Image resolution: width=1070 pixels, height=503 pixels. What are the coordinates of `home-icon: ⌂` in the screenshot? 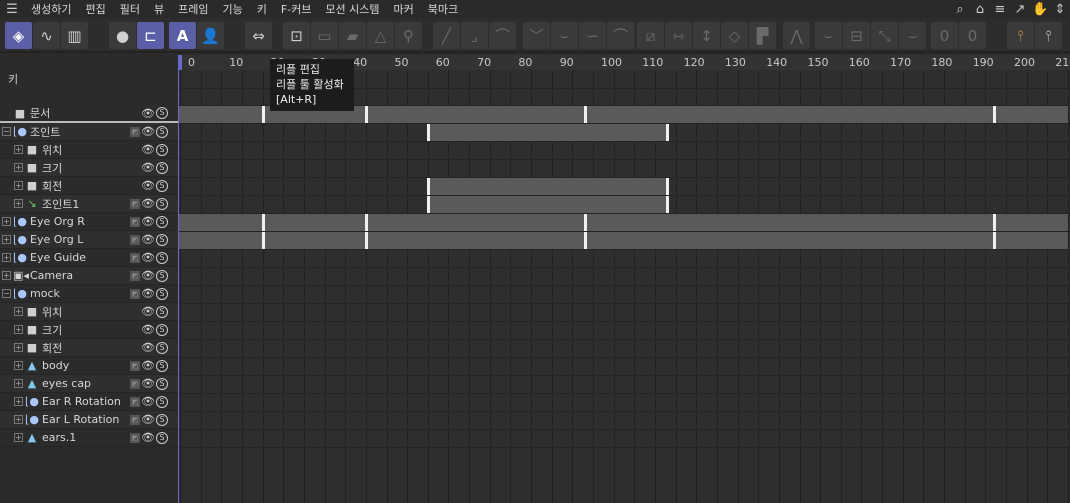 It's located at (980, 9).